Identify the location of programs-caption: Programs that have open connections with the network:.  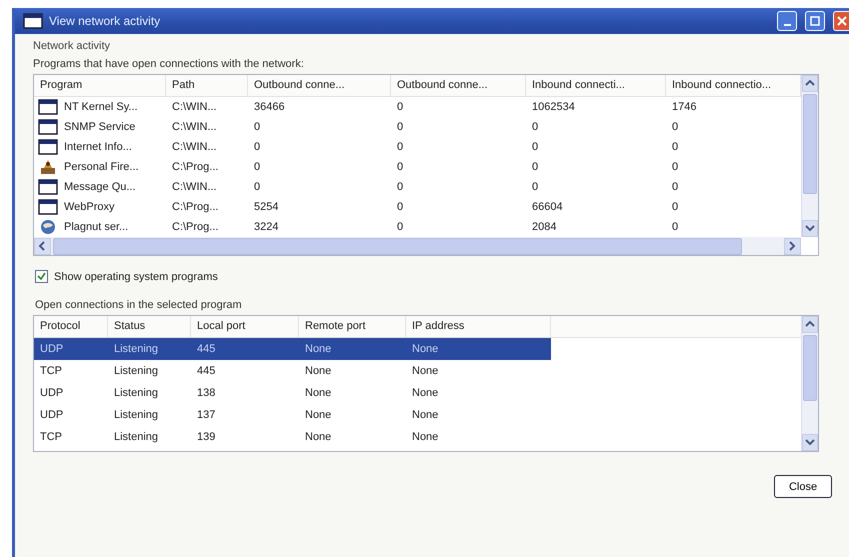
(169, 64).